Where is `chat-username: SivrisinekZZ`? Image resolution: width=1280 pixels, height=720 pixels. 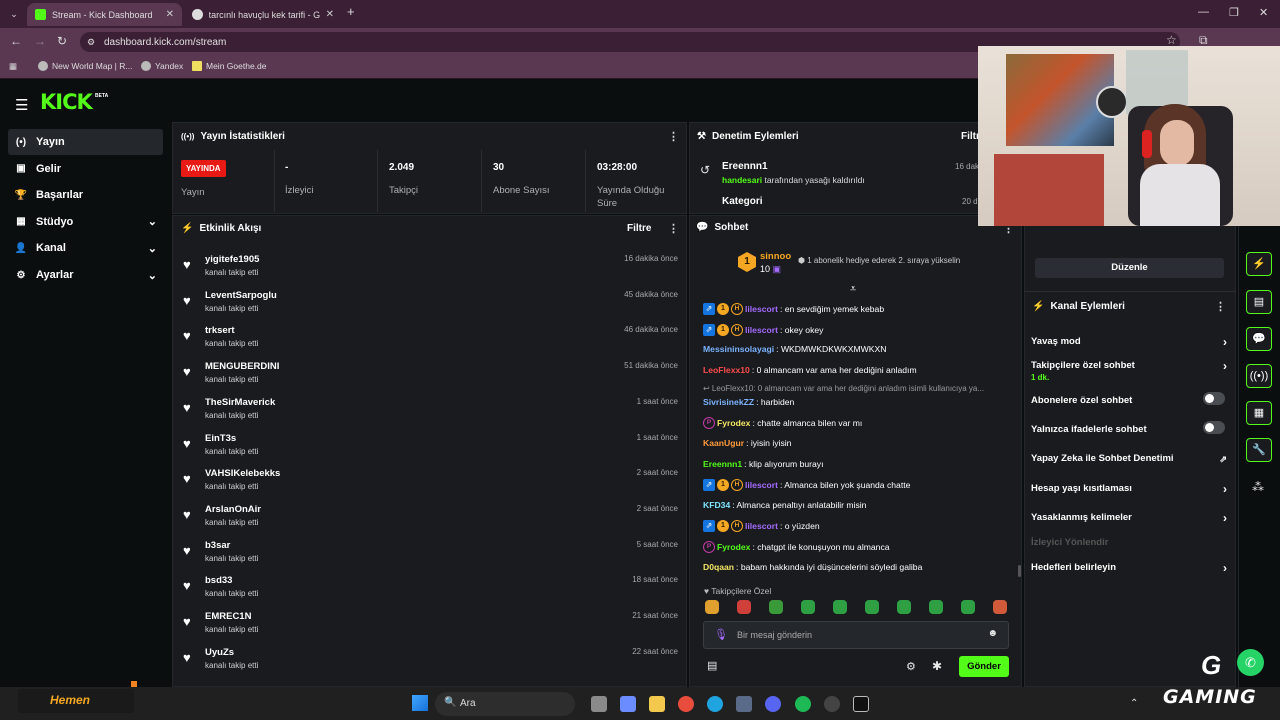
chat-username: SivrisinekZZ is located at coordinates (728, 402).